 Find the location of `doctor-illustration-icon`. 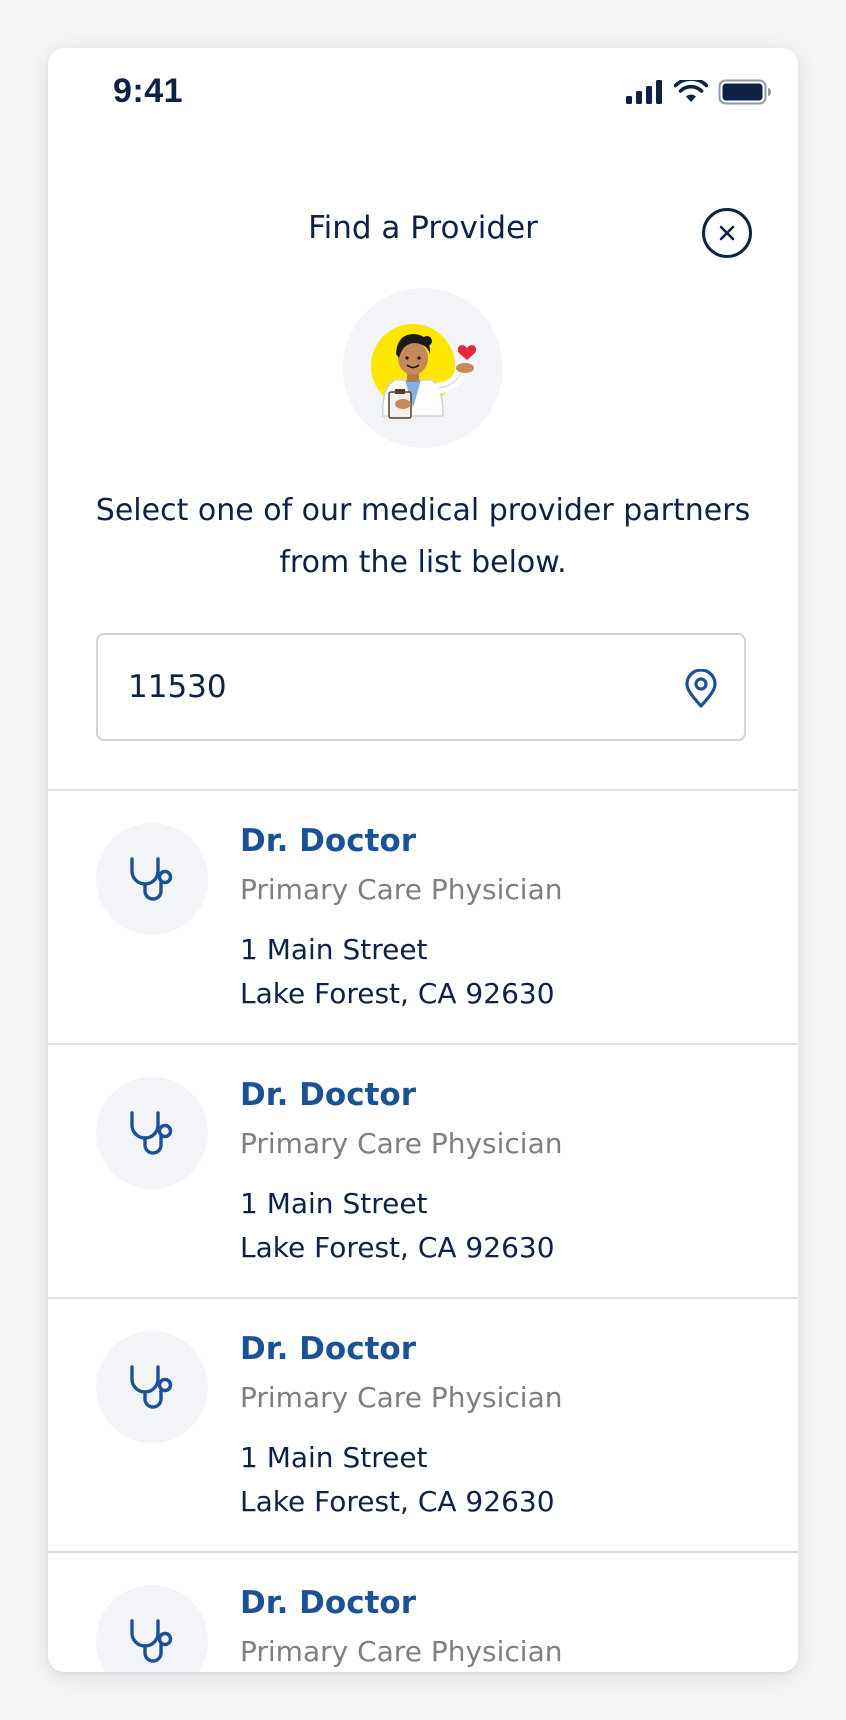

doctor-illustration-icon is located at coordinates (424, 371).